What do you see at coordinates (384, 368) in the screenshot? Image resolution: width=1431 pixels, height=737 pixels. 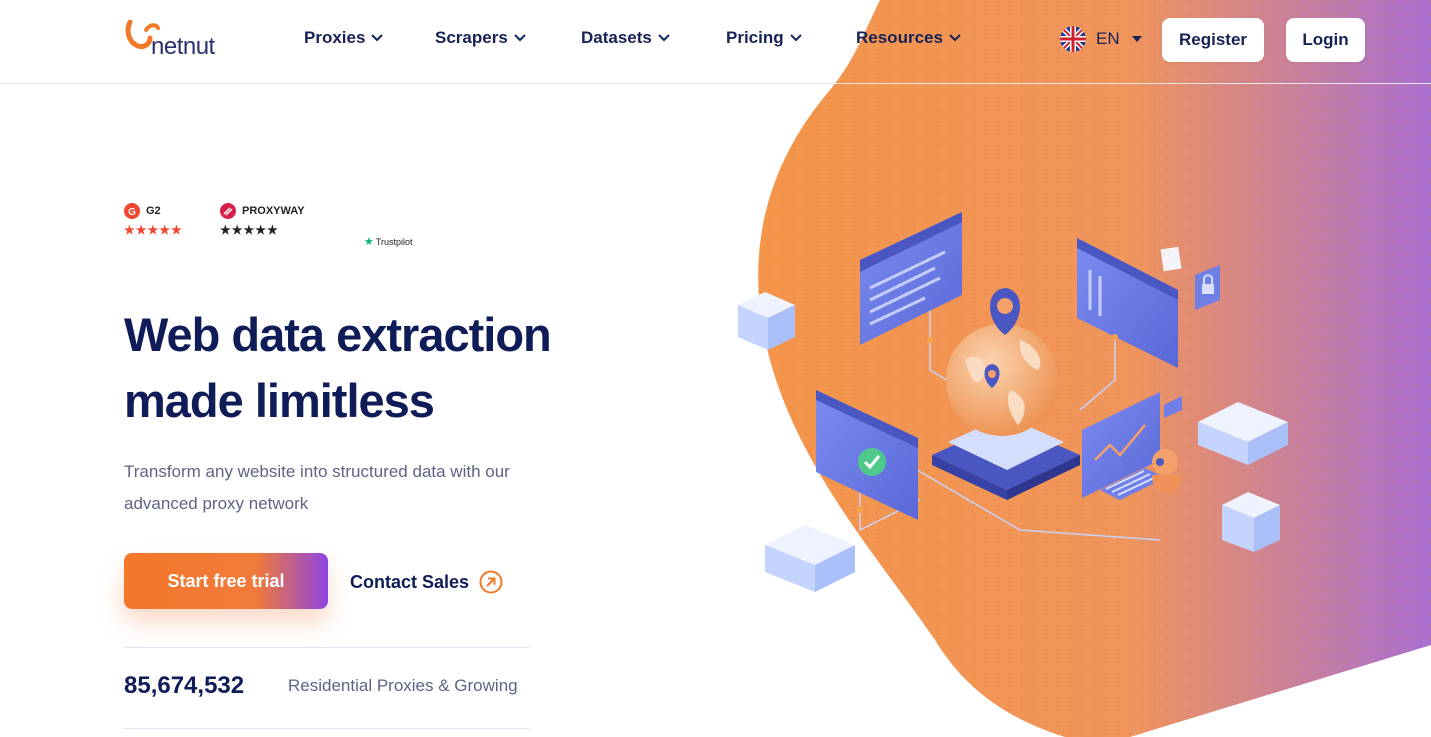 I see `hero-title: Web data extraction made limitless` at bounding box center [384, 368].